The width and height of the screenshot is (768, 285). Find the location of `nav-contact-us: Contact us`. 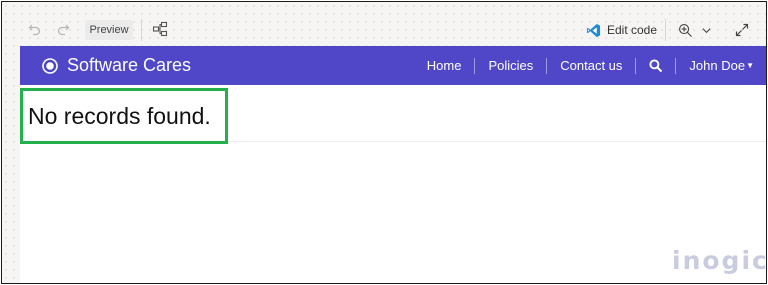

nav-contact-us: Contact us is located at coordinates (591, 65).